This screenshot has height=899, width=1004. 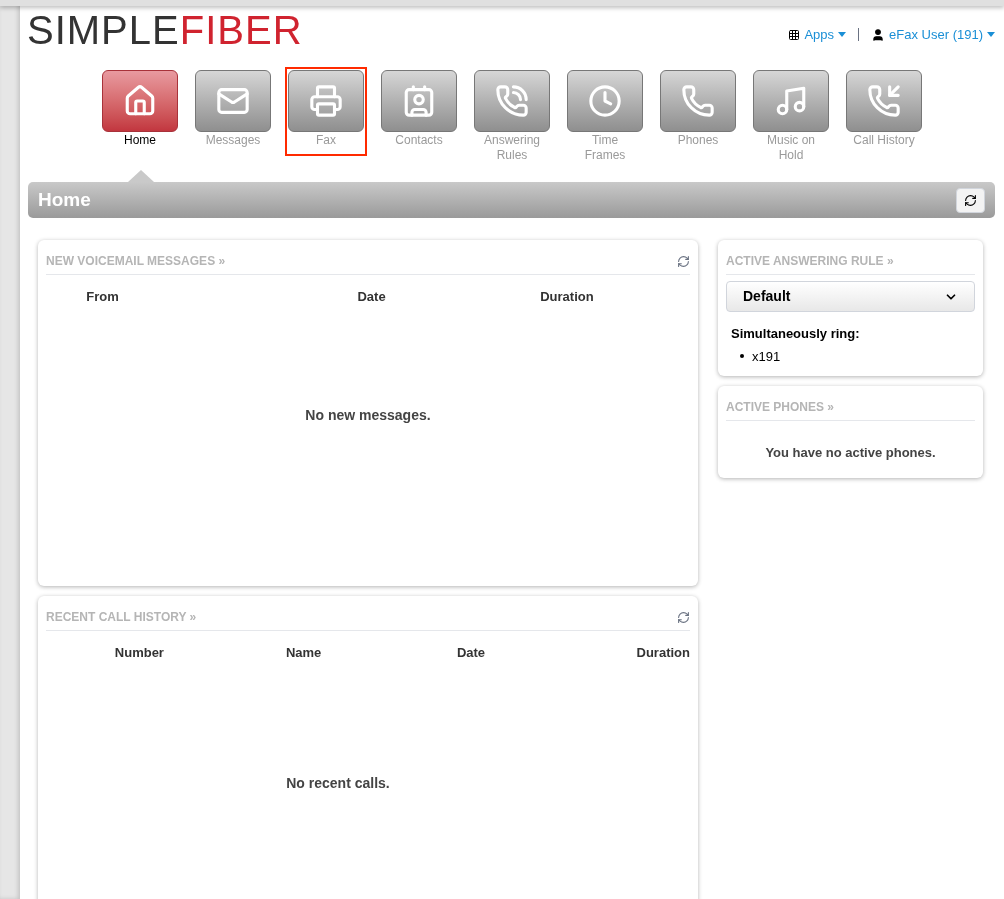 I want to click on nav-label: Messages, so click(x=233, y=140).